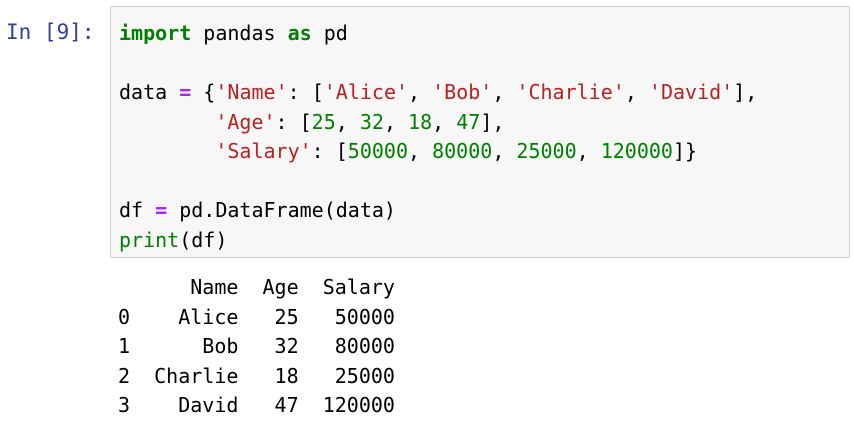  Describe the element at coordinates (203, 239) in the screenshot. I see `code-token: (df)` at that location.